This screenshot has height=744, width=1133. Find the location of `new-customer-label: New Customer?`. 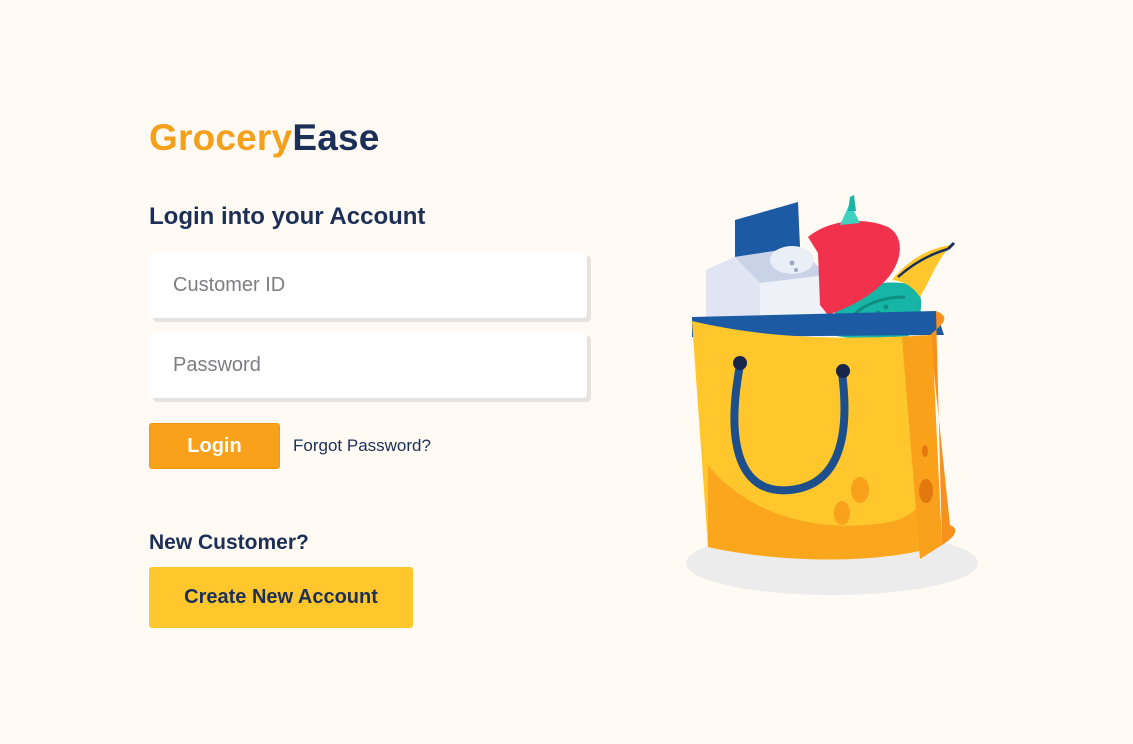

new-customer-label: New Customer? is located at coordinates (229, 542).